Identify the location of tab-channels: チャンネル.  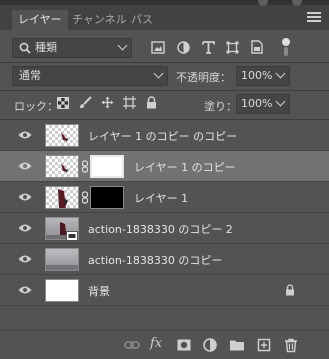
(99, 20).